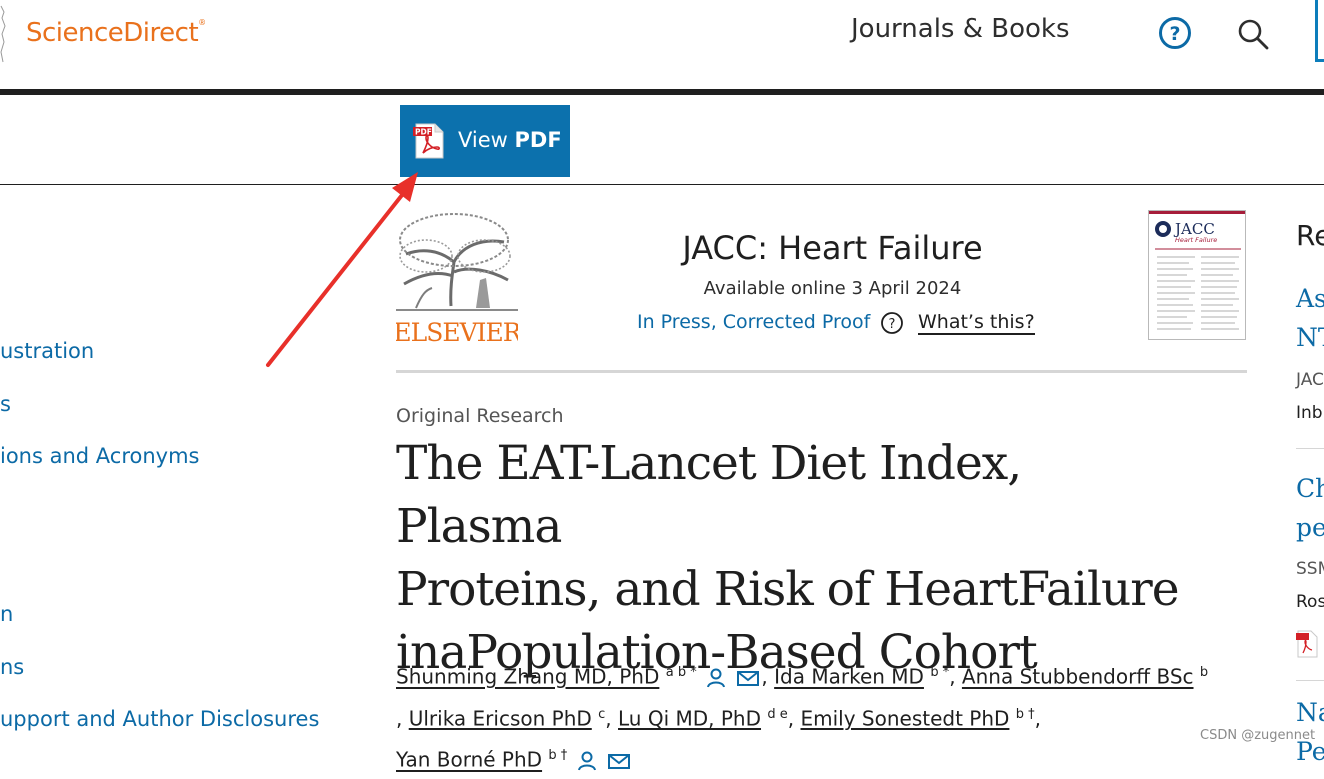  I want to click on outline-link-ns: ns, so click(12, 667).